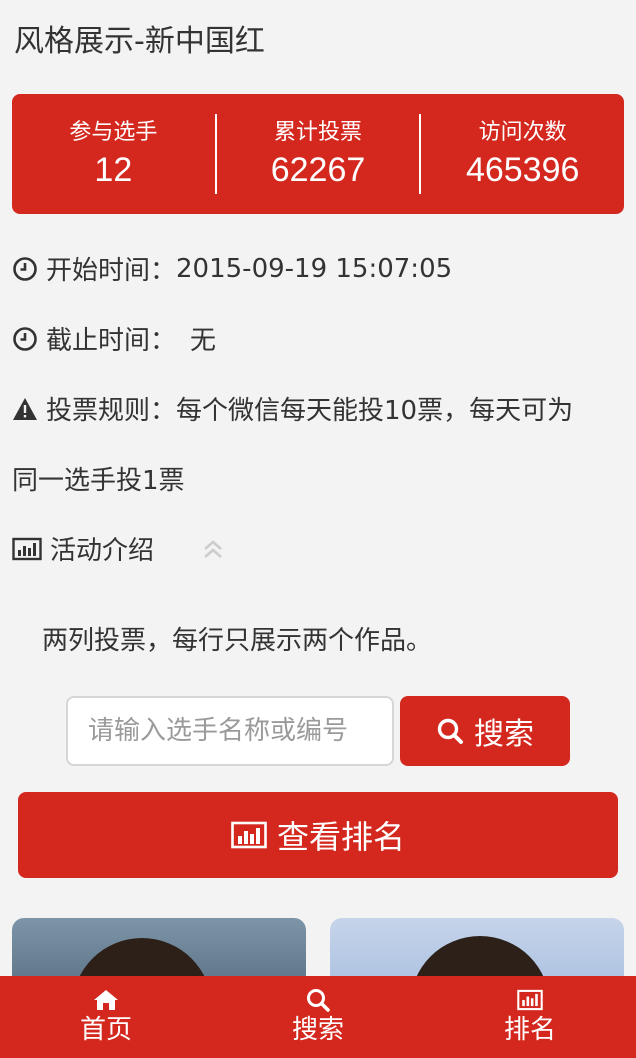  What do you see at coordinates (113, 132) in the screenshot?
I see `stat-label: 参与选手` at bounding box center [113, 132].